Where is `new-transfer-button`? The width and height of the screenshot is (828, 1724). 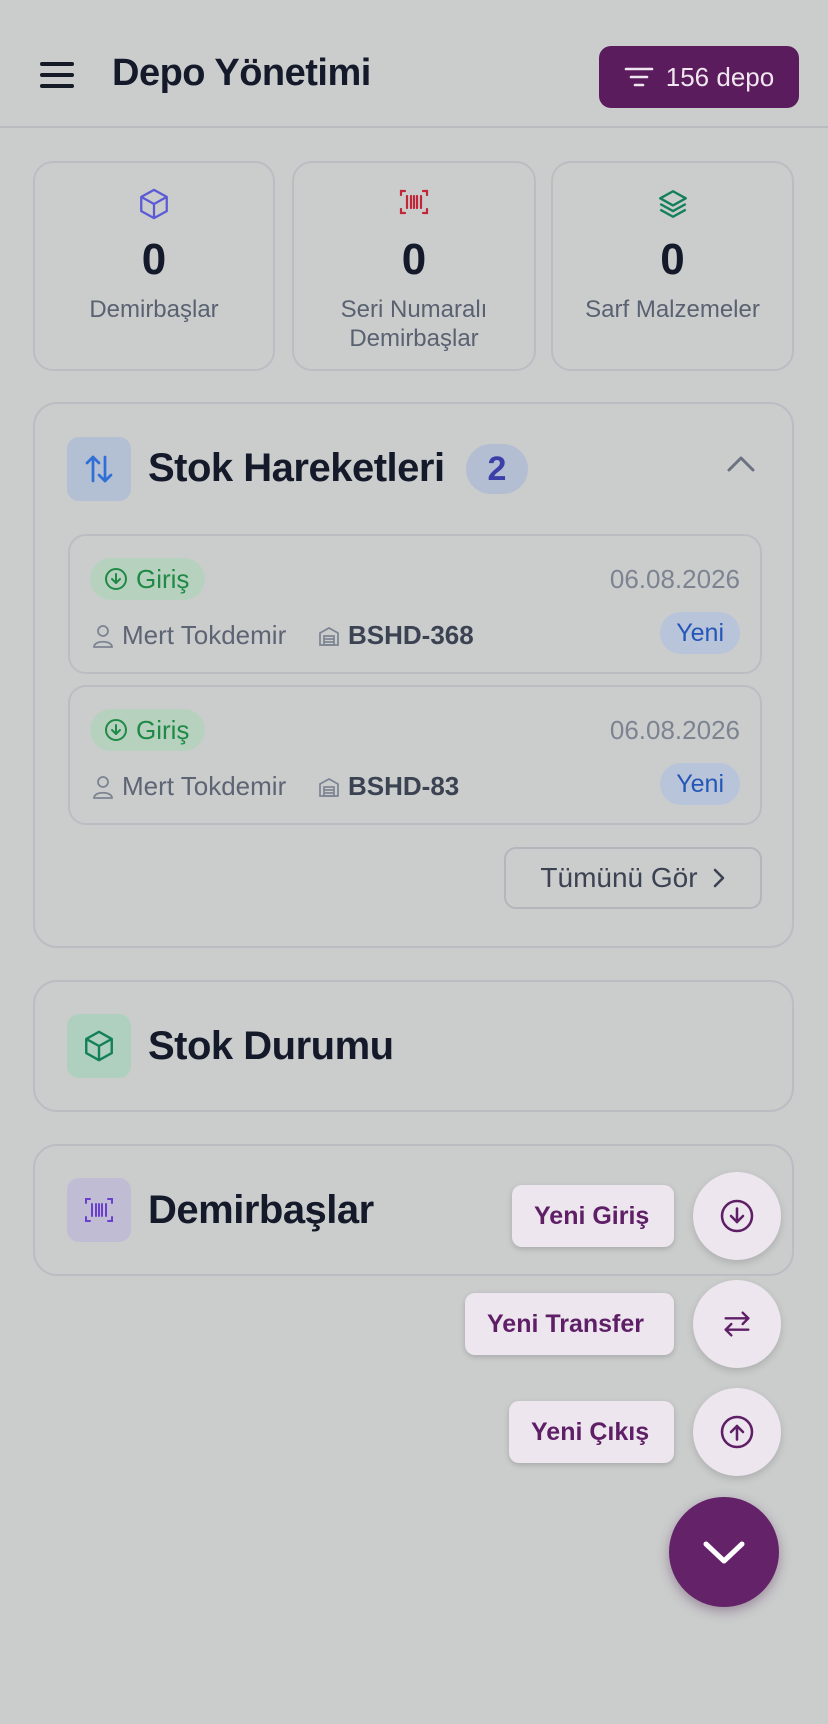
new-transfer-button is located at coordinates (737, 1324).